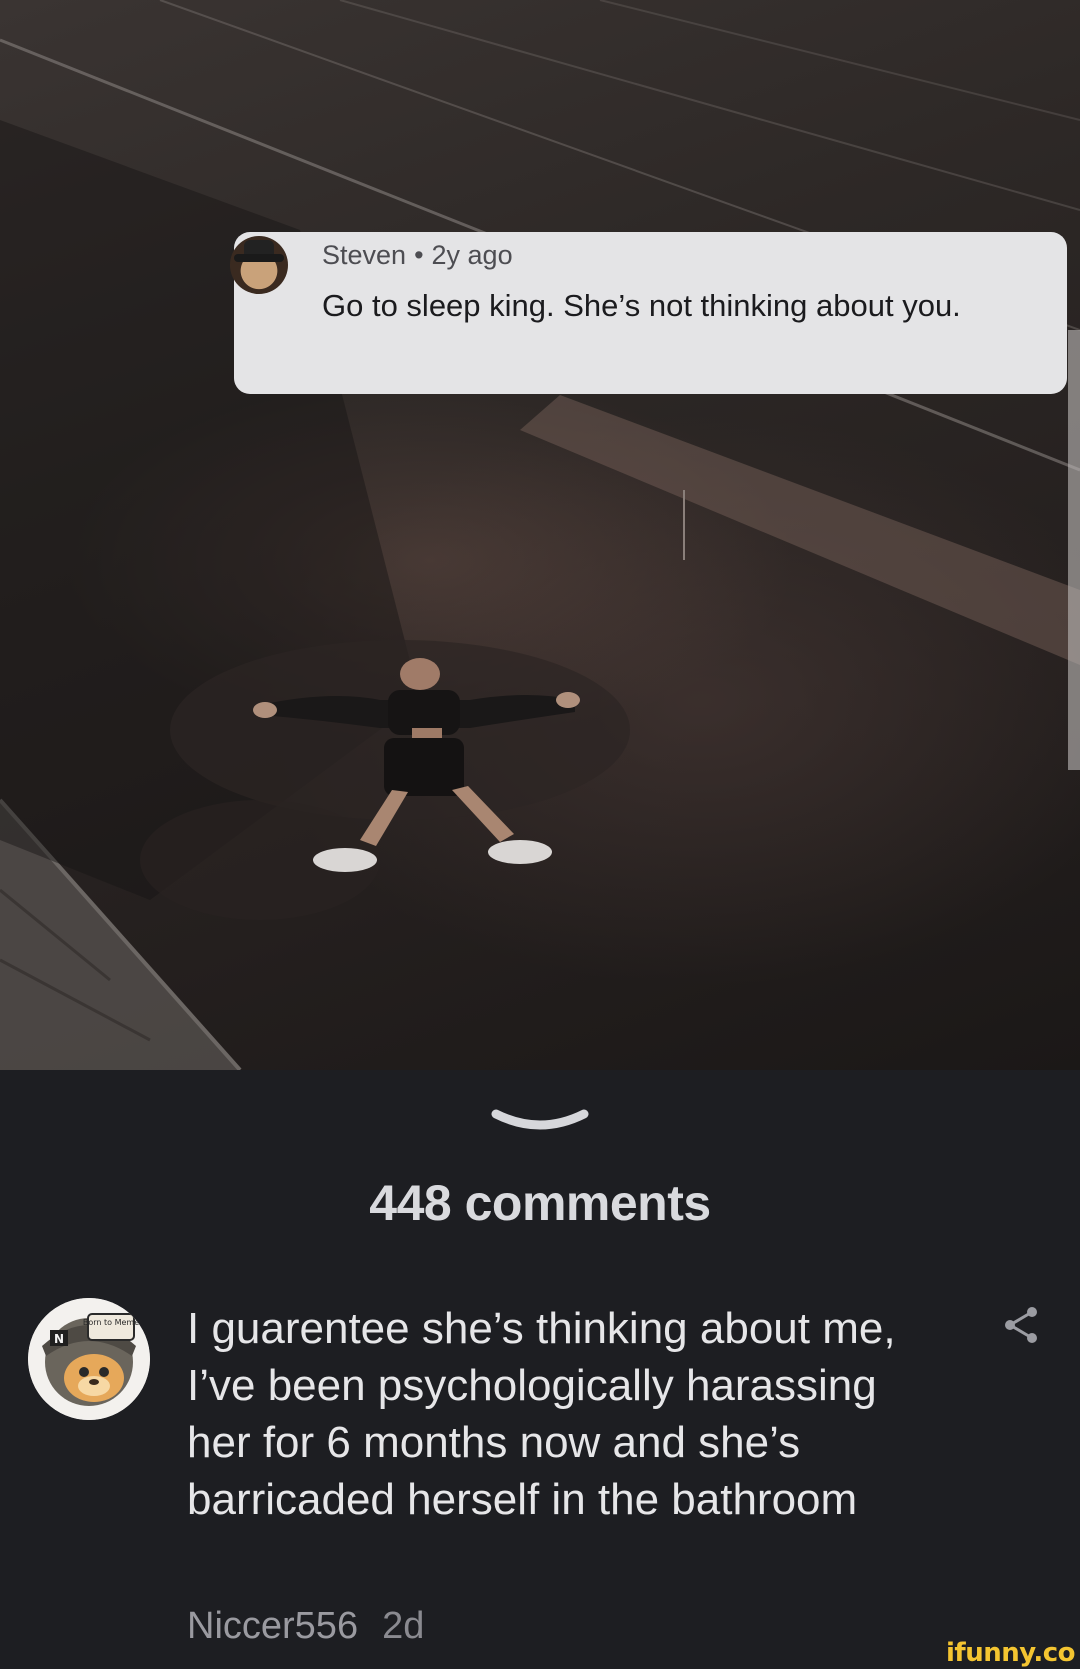 This screenshot has height=1669, width=1080. What do you see at coordinates (540, 1124) in the screenshot?
I see `chevron-down-icon` at bounding box center [540, 1124].